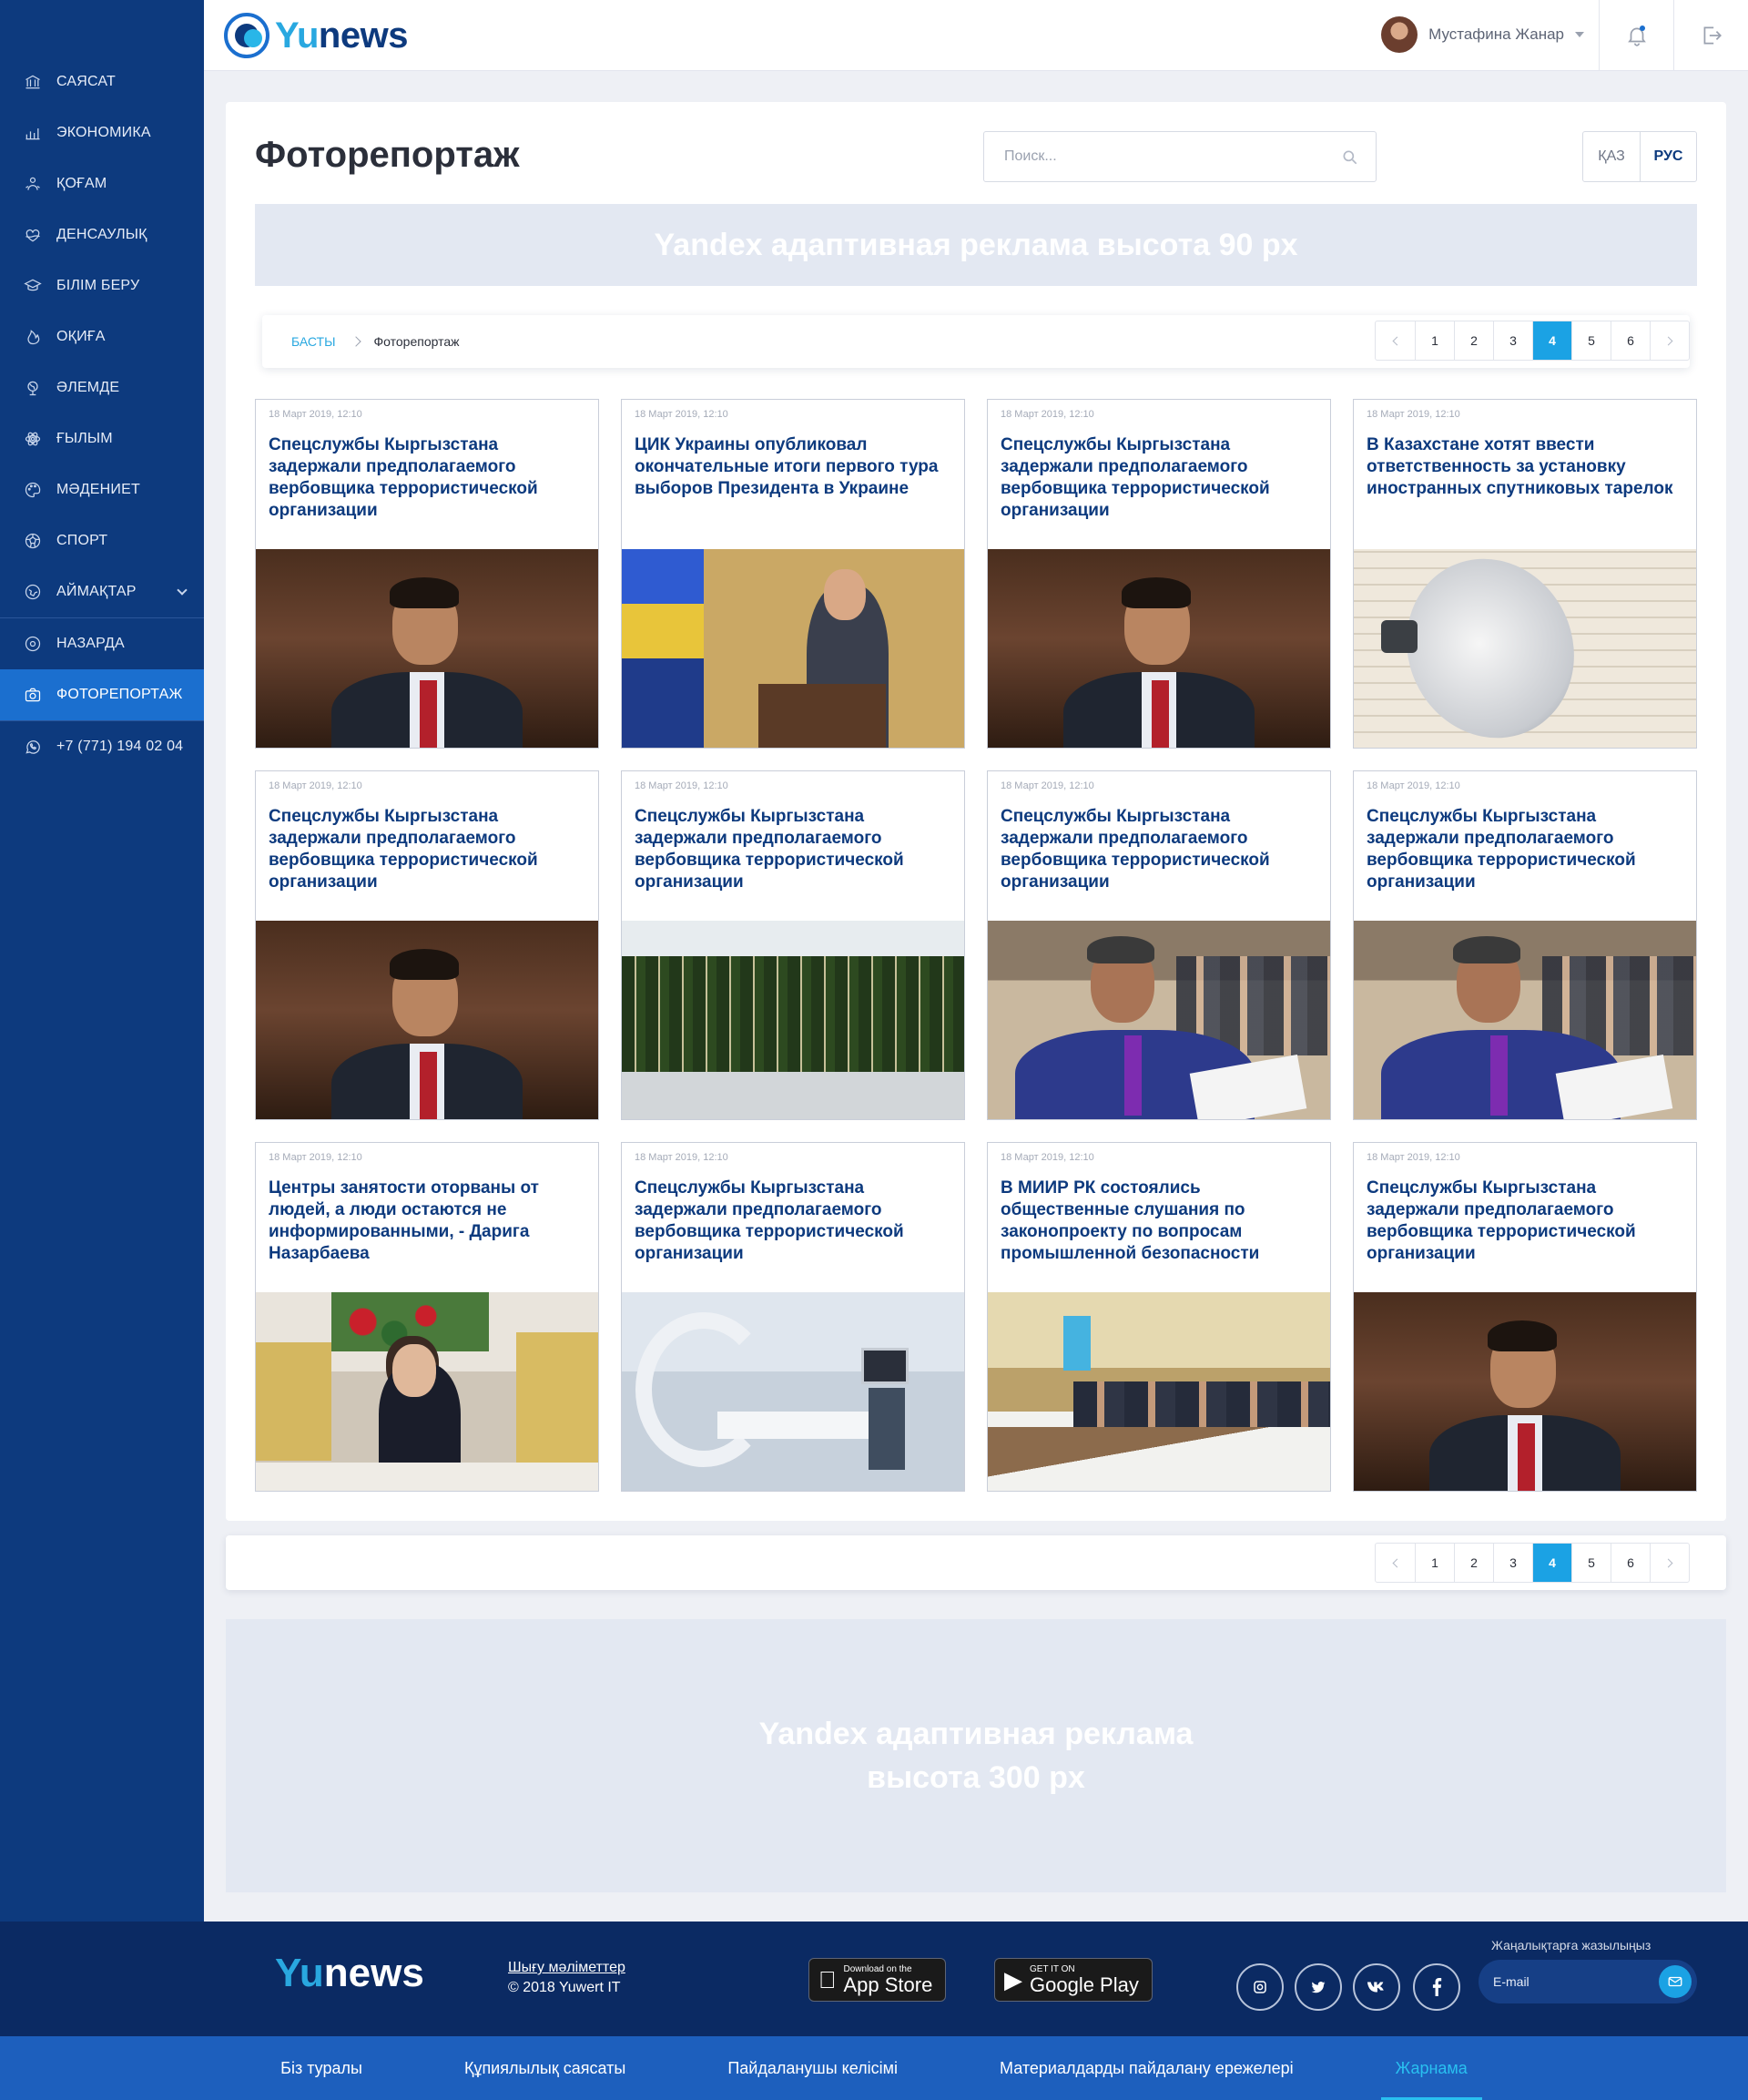  I want to click on sidebar-item-label: Оқиға, so click(81, 336).